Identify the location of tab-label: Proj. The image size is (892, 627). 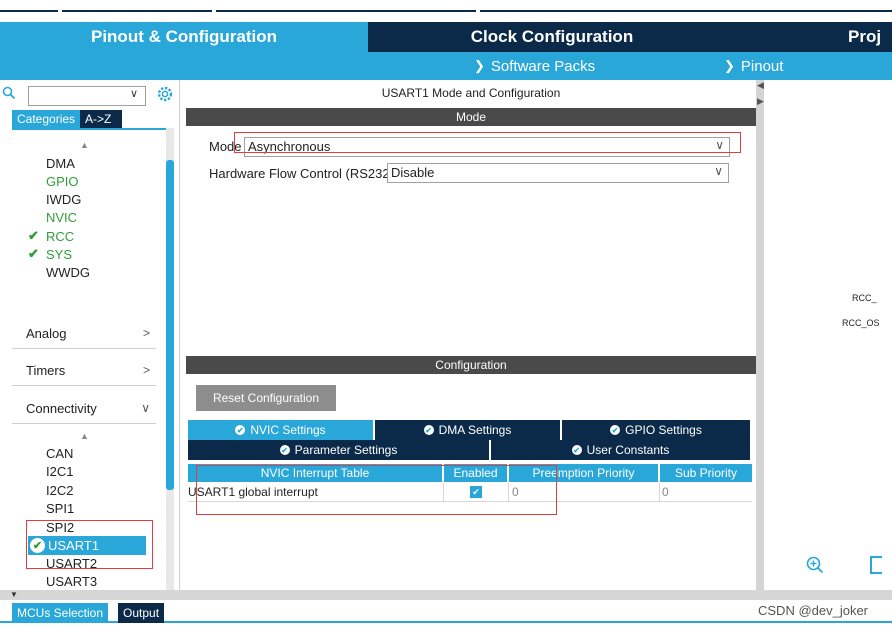
(865, 36).